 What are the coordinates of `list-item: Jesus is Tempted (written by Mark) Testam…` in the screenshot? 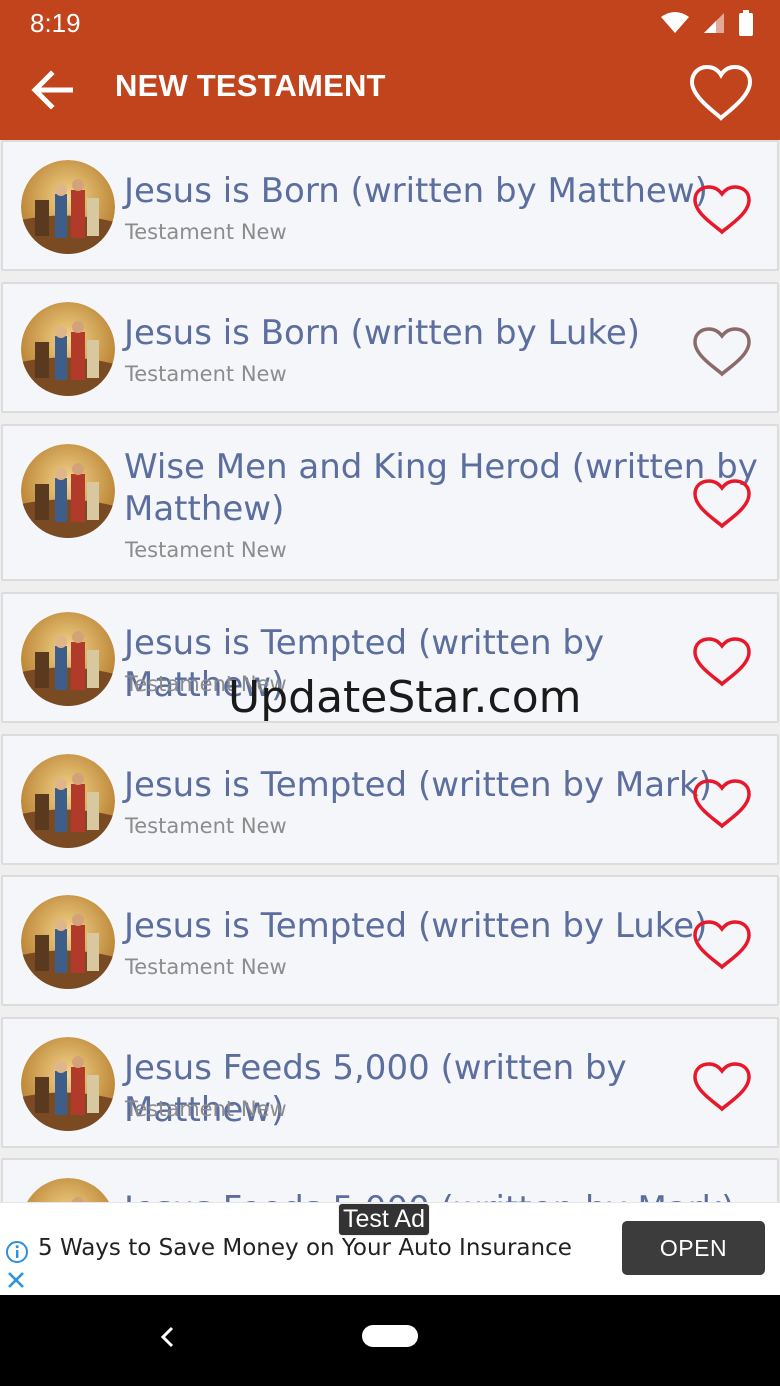 It's located at (390, 799).